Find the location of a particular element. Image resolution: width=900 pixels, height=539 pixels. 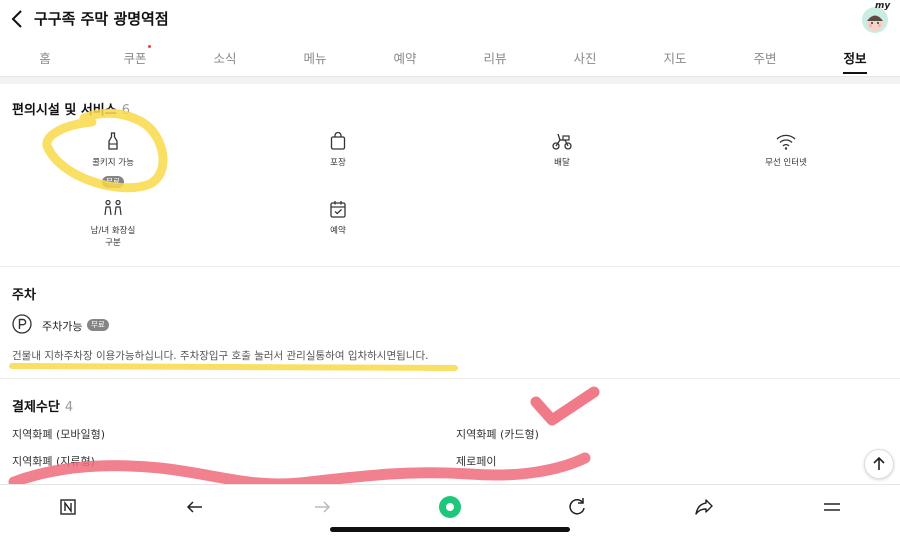

facility-corkage: 콜키지 가능 무료 is located at coordinates (113, 159).